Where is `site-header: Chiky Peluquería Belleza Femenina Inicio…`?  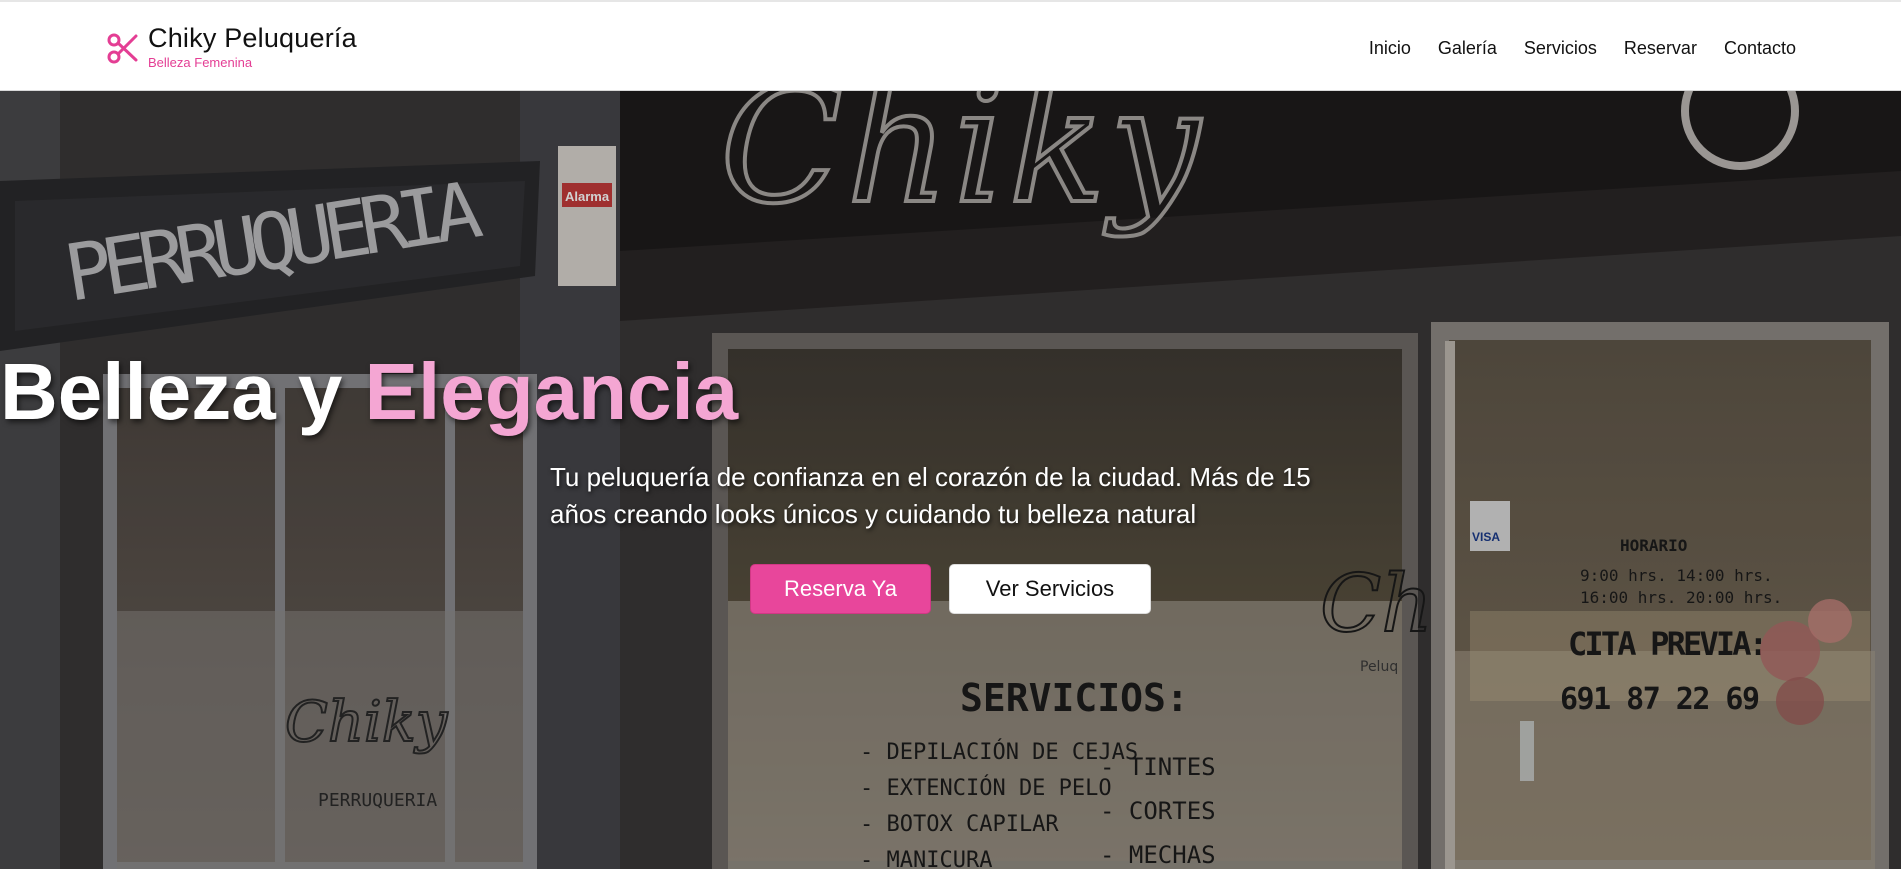
site-header: Chiky Peluquería Belleza Femenina Inicio… is located at coordinates (950, 46).